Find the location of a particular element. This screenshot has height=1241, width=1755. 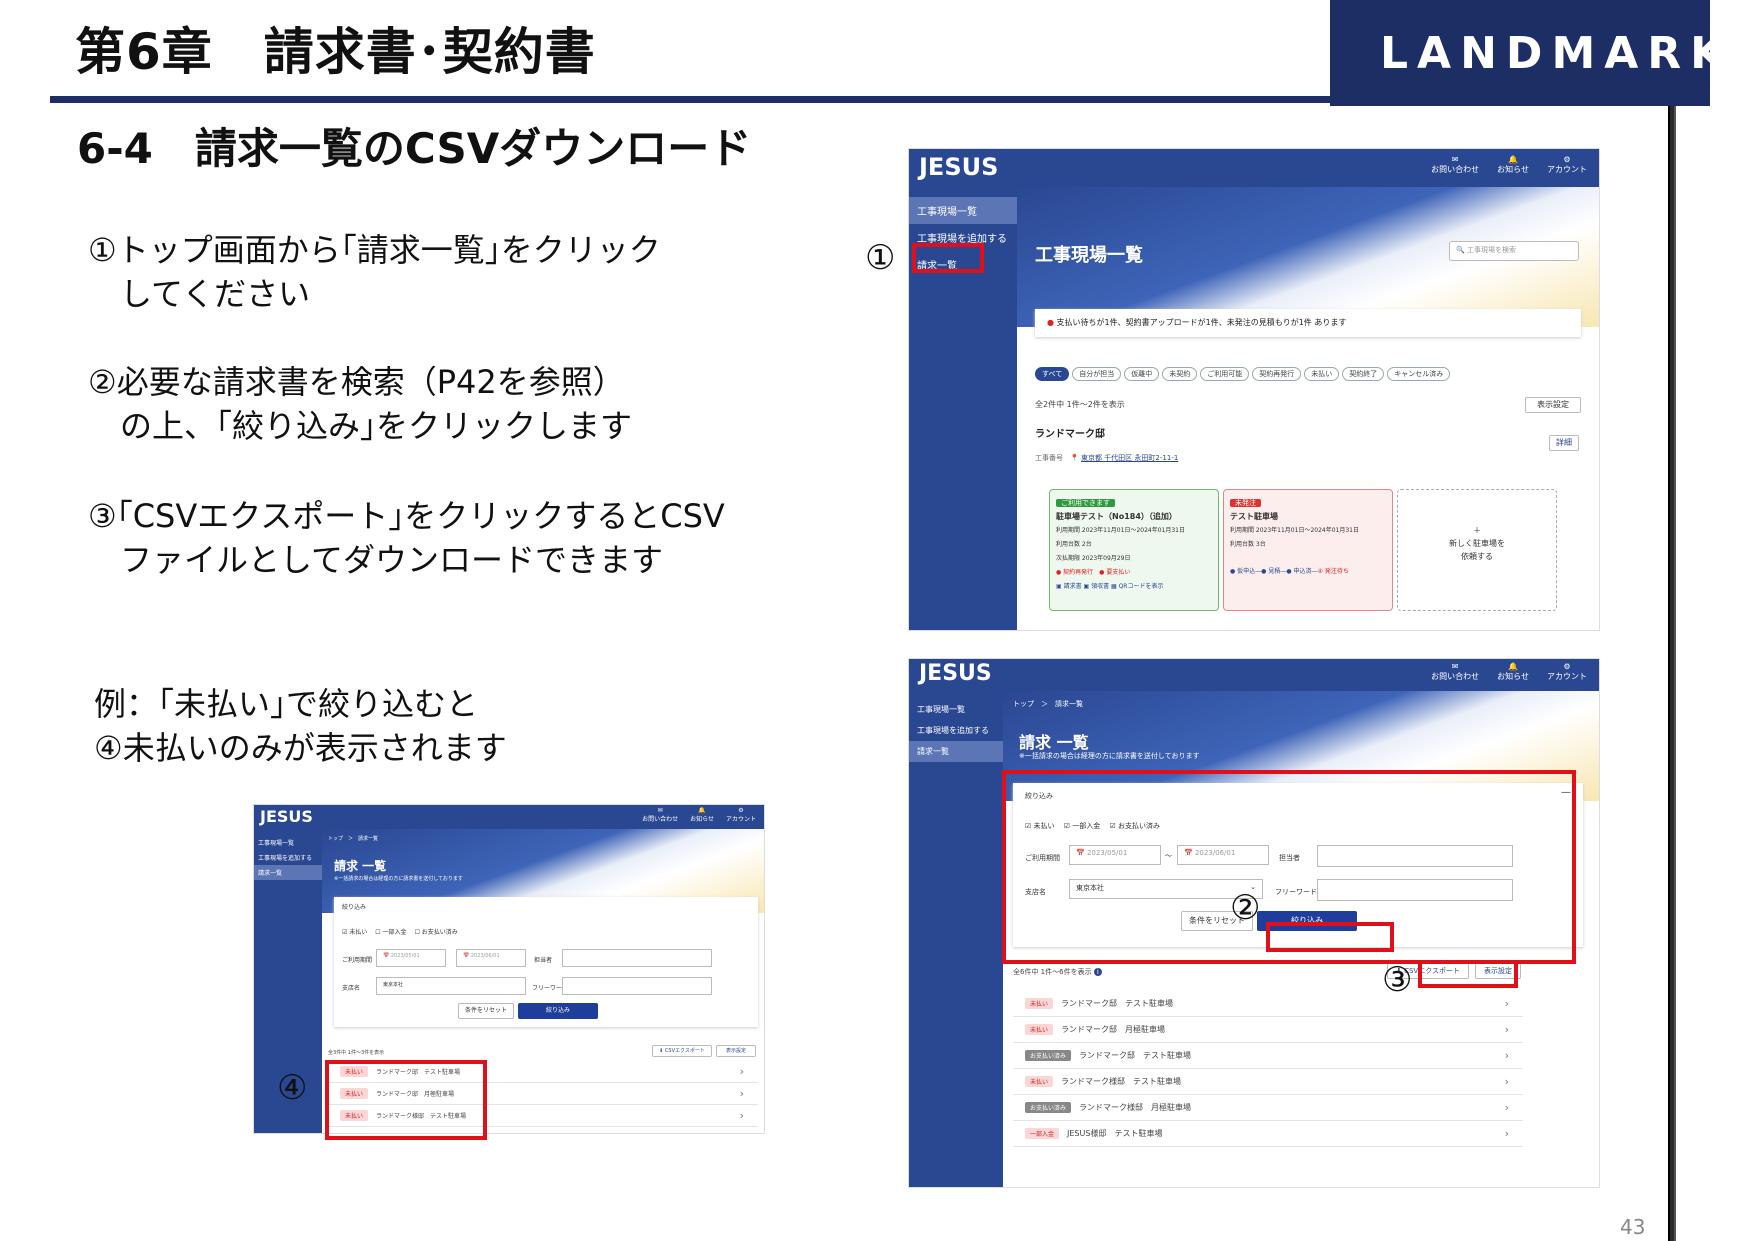

card-date: 次払期限 2023年09月29日 is located at coordinates (1093, 558).